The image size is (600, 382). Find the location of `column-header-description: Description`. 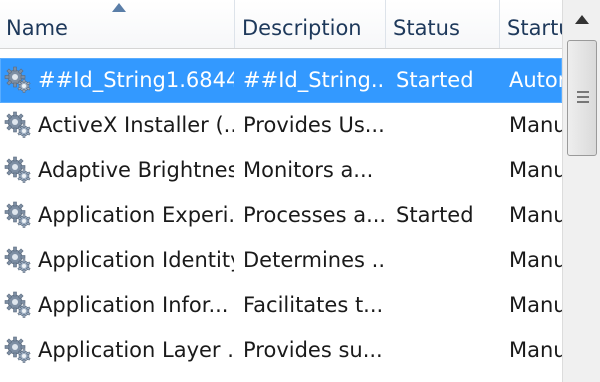

column-header-description: Description is located at coordinates (311, 24).